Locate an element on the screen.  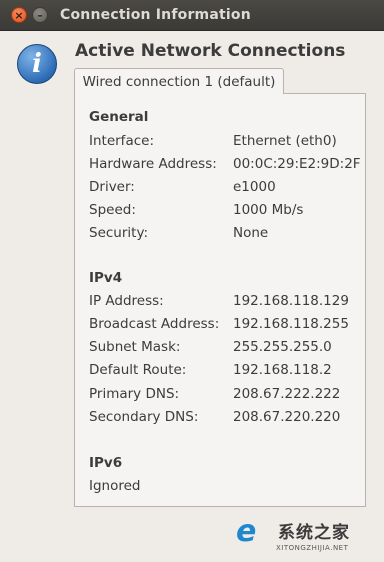
title-bar: × – Connection Information is located at coordinates (192, 15).